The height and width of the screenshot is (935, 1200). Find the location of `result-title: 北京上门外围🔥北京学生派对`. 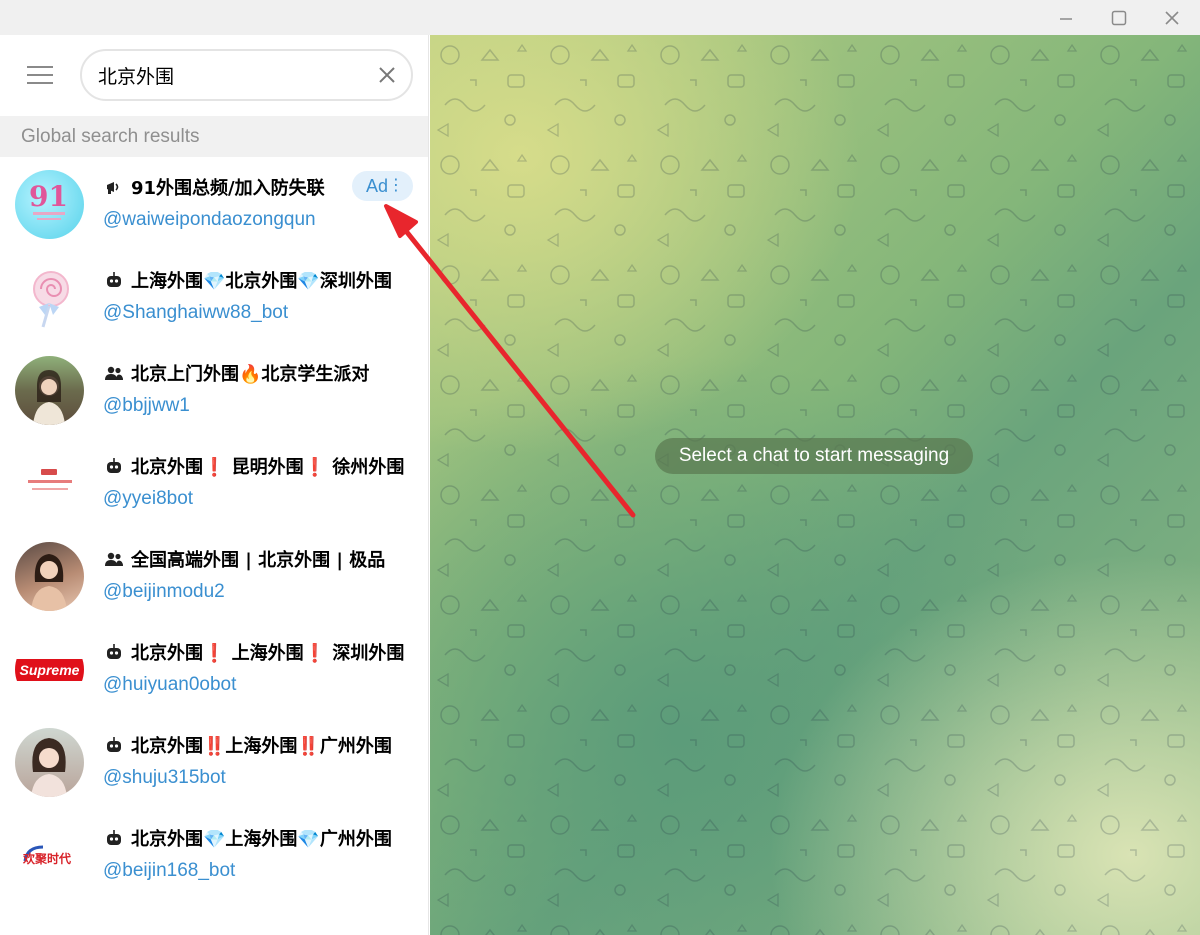

result-title: 北京上门外围🔥北京学生派对 is located at coordinates (255, 373).